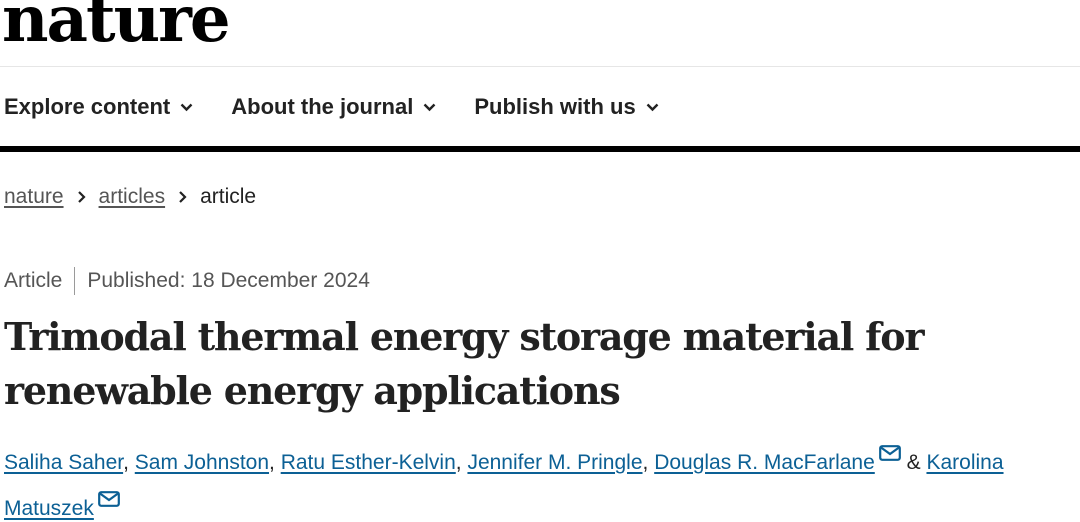 The image size is (1080, 522). I want to click on nature-logo: nature, so click(116, 26).